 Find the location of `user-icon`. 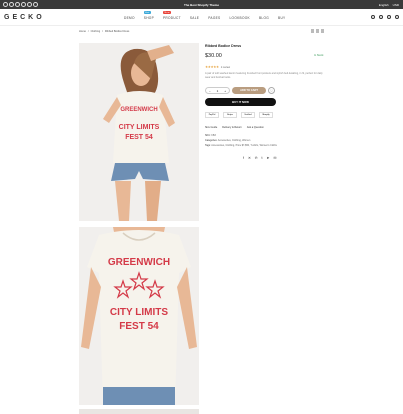

user-icon is located at coordinates (381, 17).